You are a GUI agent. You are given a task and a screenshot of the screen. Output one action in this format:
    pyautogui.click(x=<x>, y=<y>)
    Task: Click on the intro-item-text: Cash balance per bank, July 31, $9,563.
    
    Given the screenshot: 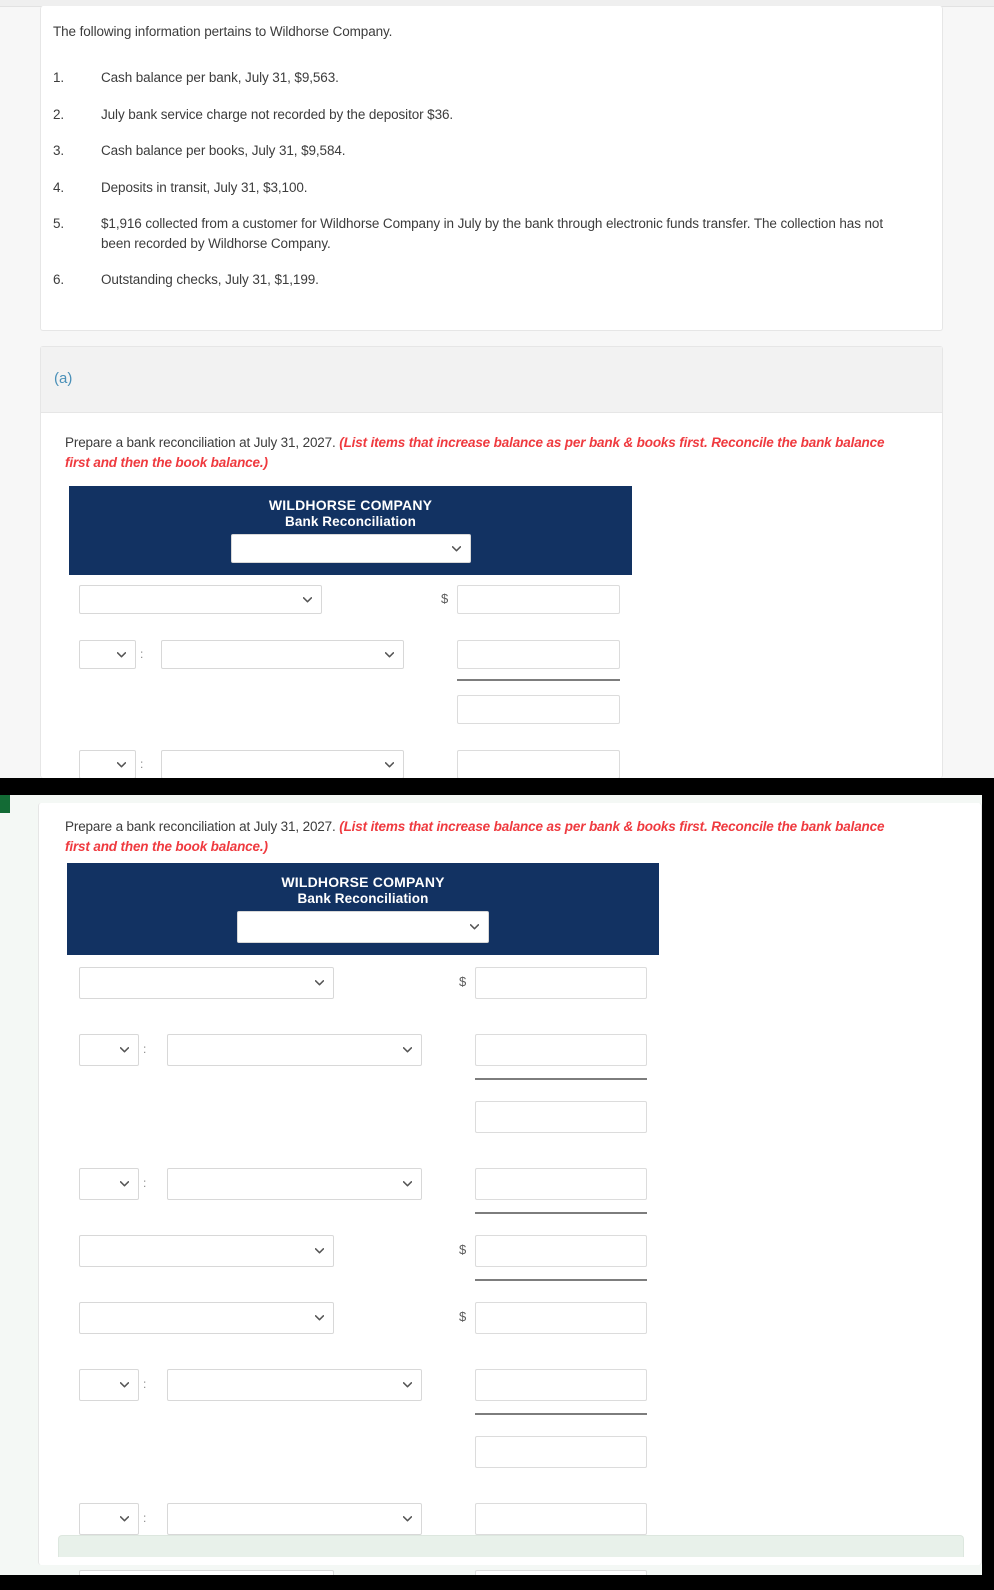 What is the action you would take?
    pyautogui.click(x=220, y=77)
    